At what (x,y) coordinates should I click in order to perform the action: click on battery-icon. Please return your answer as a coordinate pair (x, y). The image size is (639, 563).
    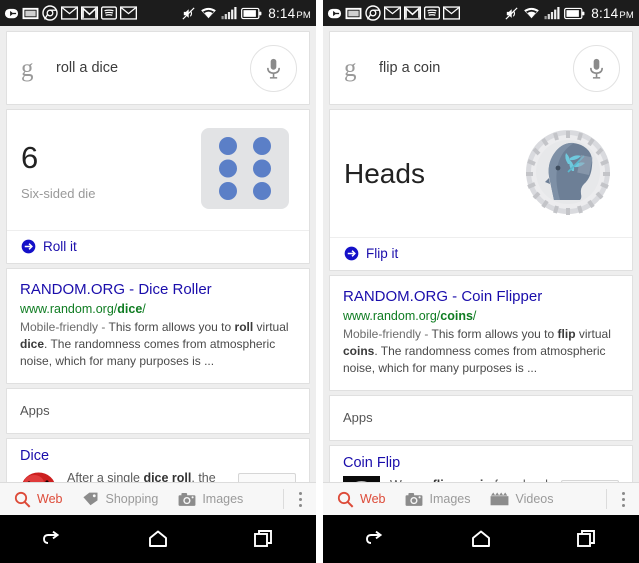
    Looking at the image, I should click on (574, 13).